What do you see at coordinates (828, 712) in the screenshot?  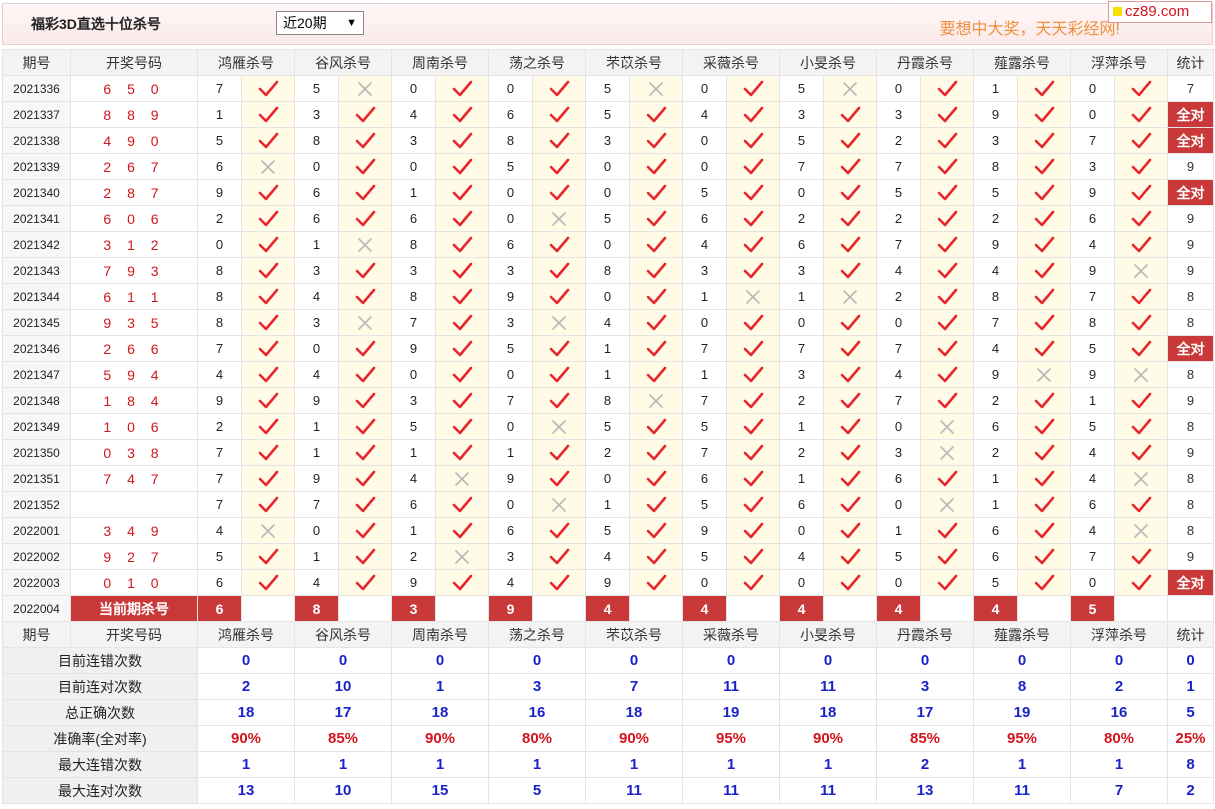 I see `stats-value: 18` at bounding box center [828, 712].